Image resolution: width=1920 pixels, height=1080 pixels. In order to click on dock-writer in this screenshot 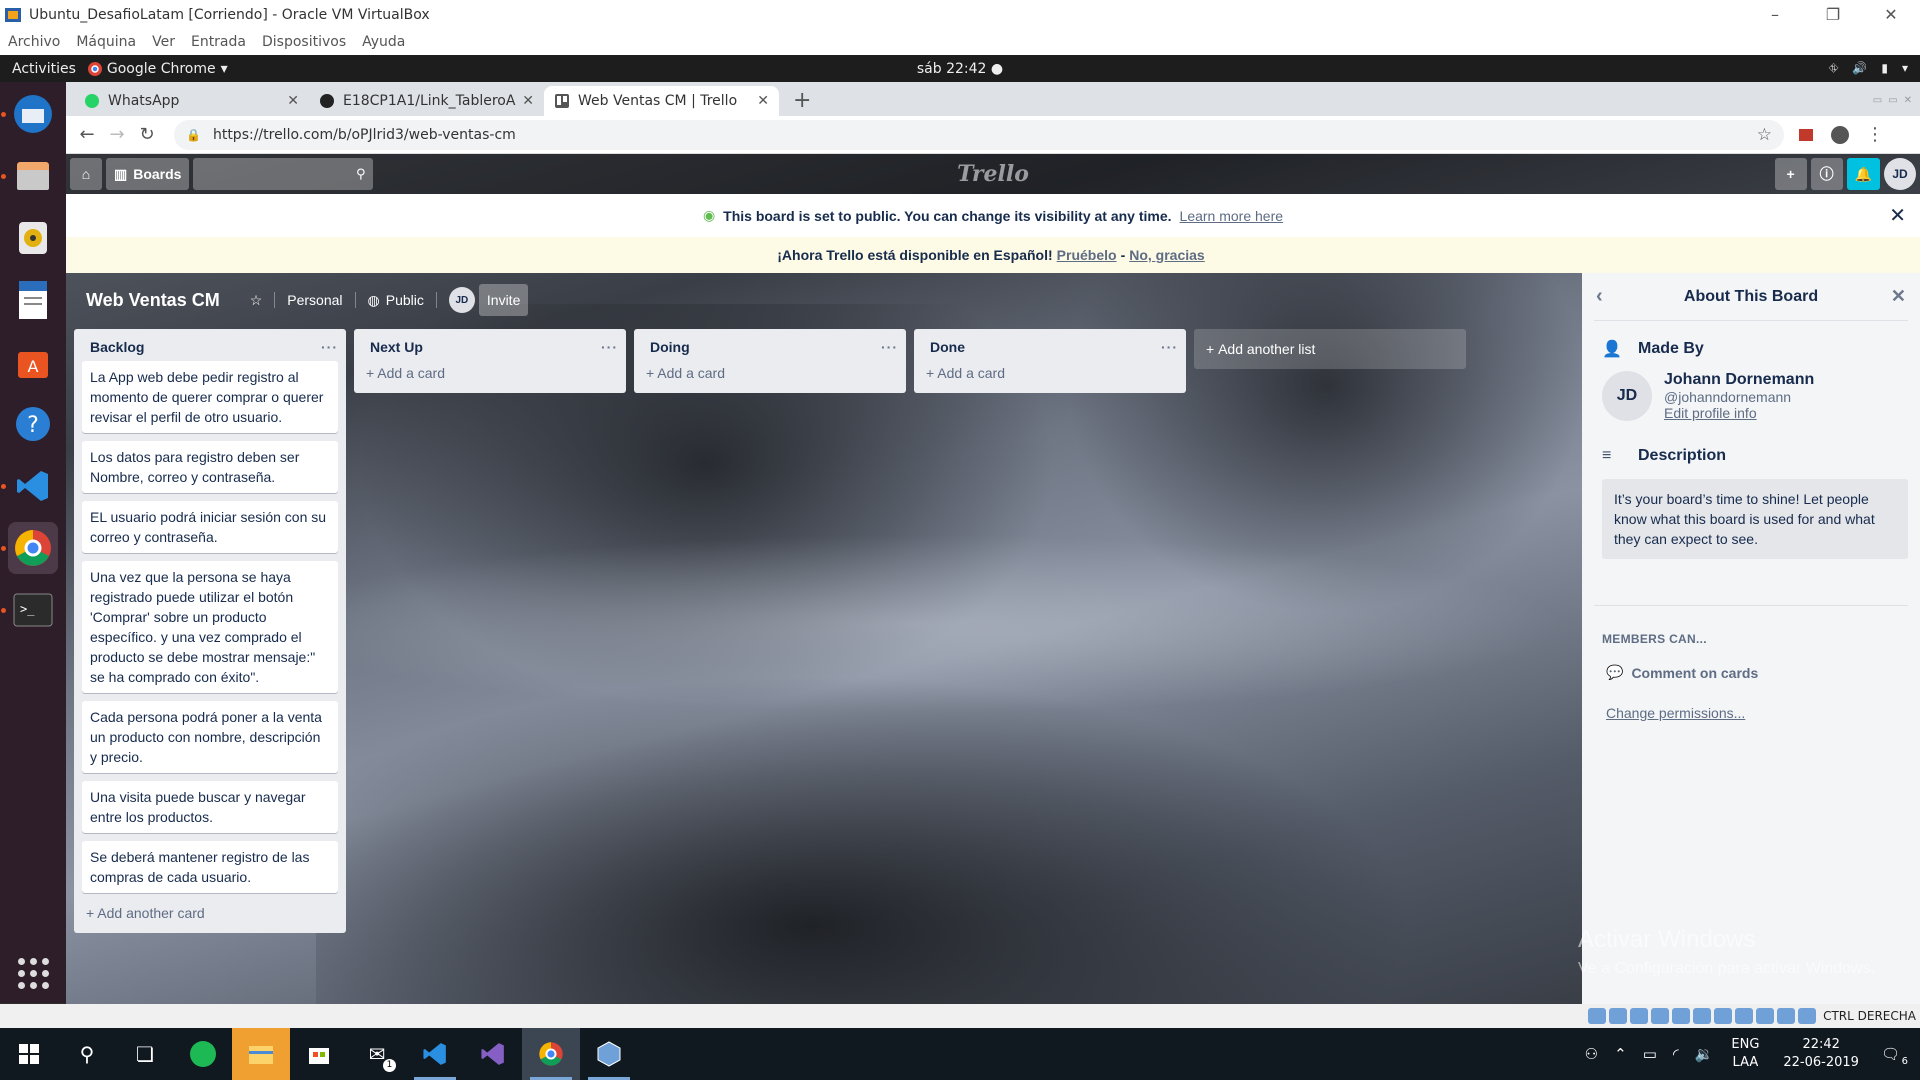, I will do `click(33, 300)`.